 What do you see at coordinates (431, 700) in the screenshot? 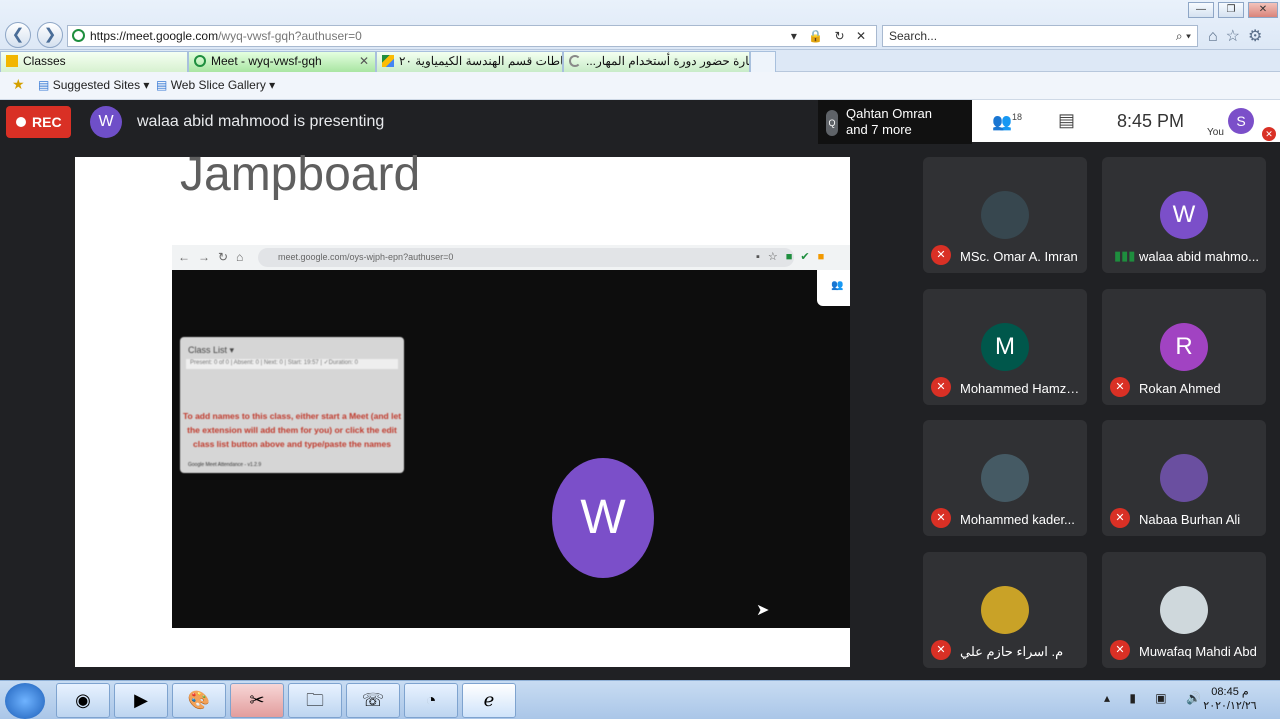
I see `edge-taskbar-icon: ◔` at bounding box center [431, 700].